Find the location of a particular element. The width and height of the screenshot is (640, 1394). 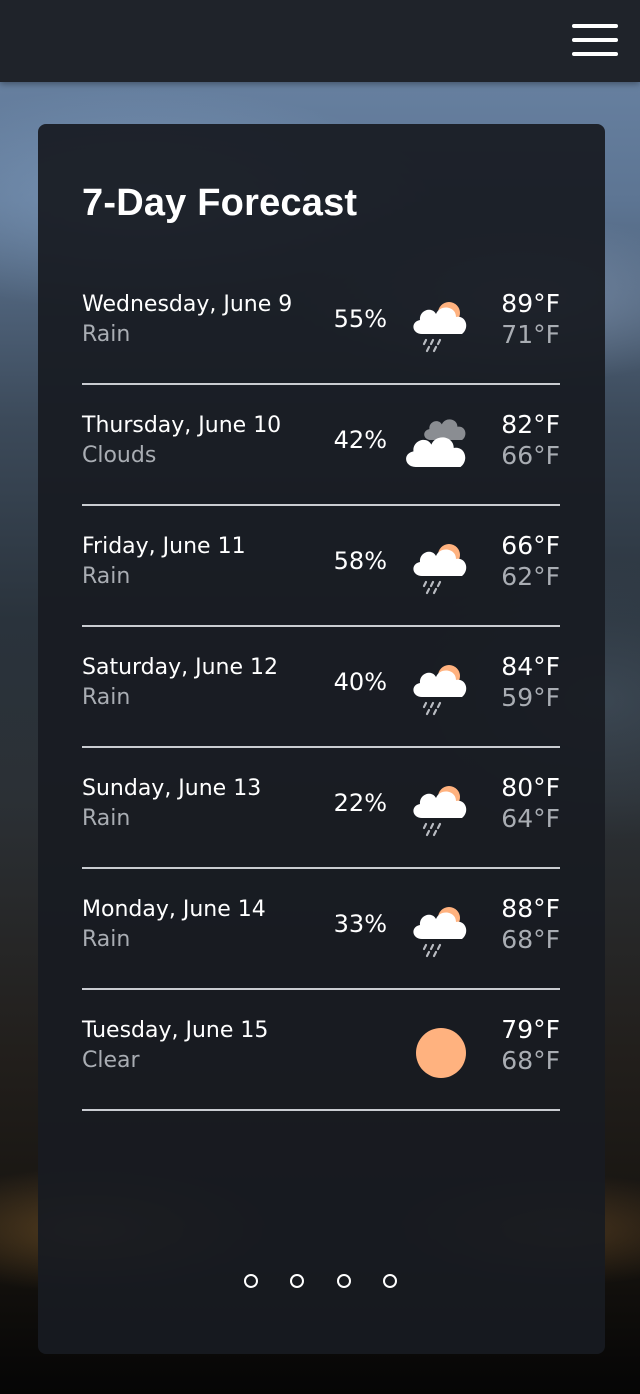

forecast-row: Thursday, June 10 Clouds 42% 82°F 66°F is located at coordinates (321, 445).